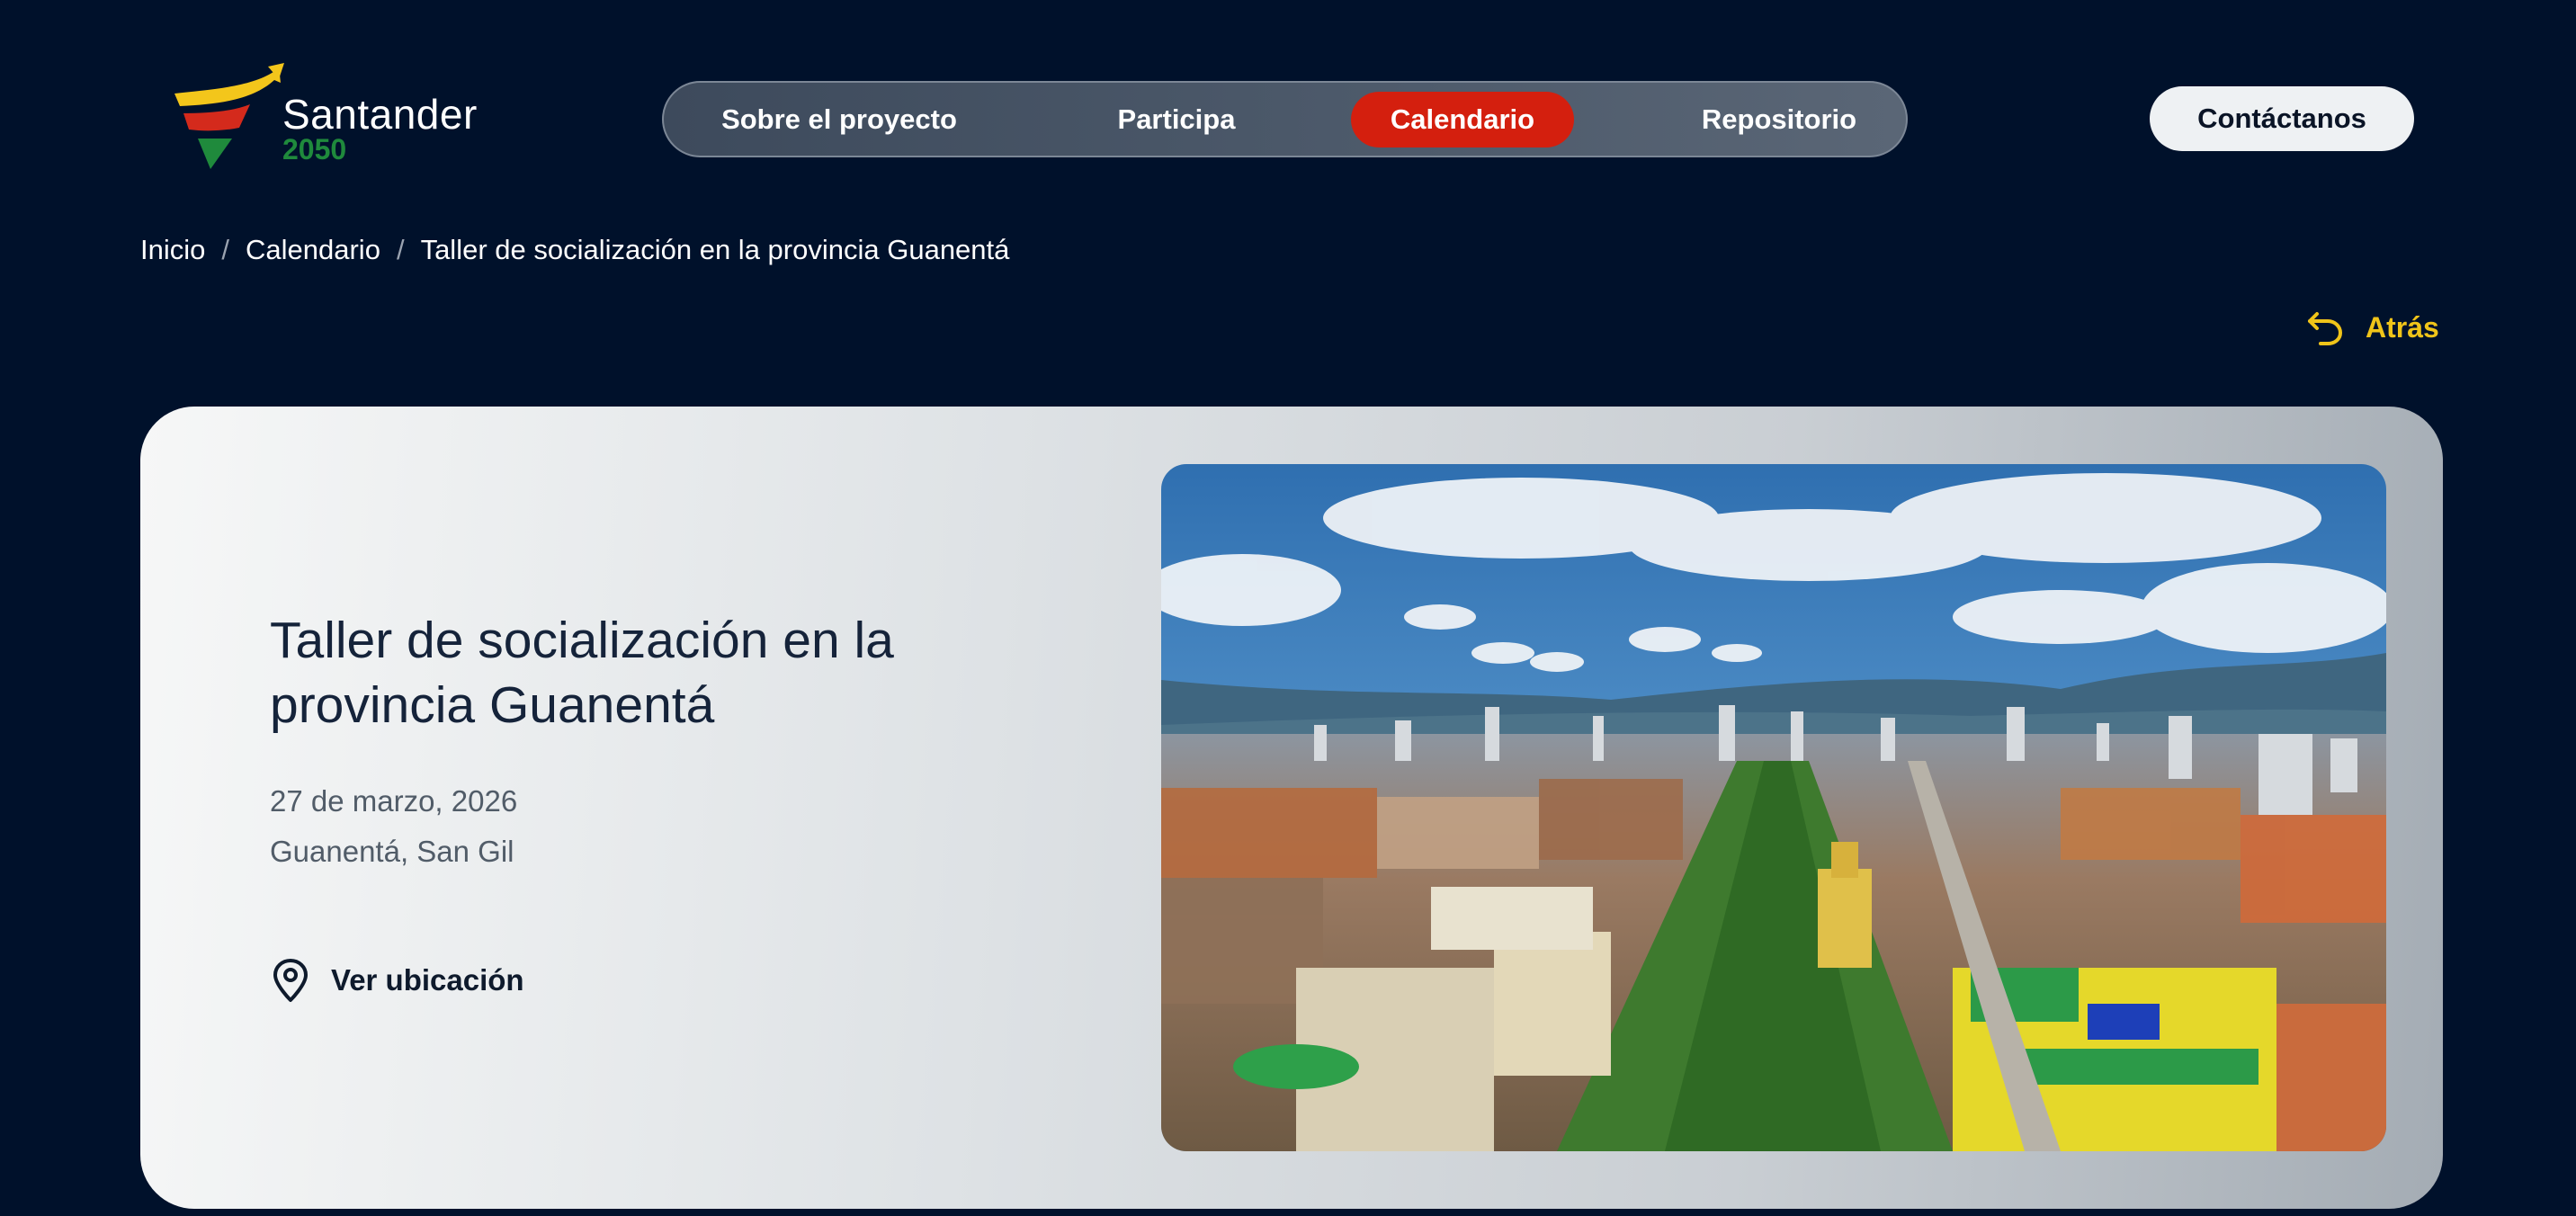  Describe the element at coordinates (2325, 329) in the screenshot. I see `undo-arrow-icon` at that location.